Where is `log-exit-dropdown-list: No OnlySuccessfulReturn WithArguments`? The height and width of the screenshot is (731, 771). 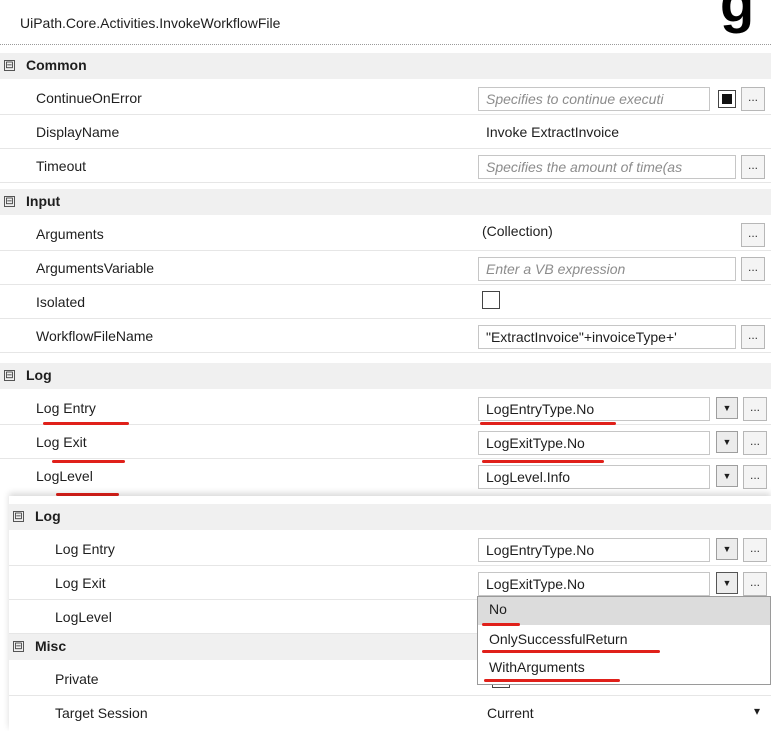 log-exit-dropdown-list: No OnlySuccessfulReturn WithArguments is located at coordinates (624, 640).